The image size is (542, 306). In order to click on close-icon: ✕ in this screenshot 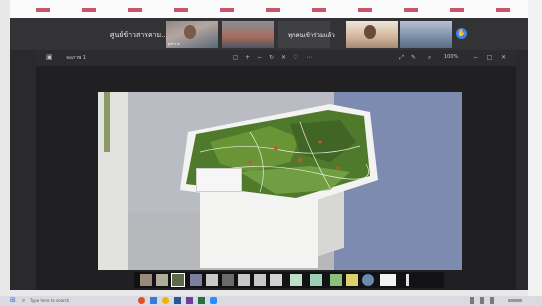, I will do `click(503, 57)`.